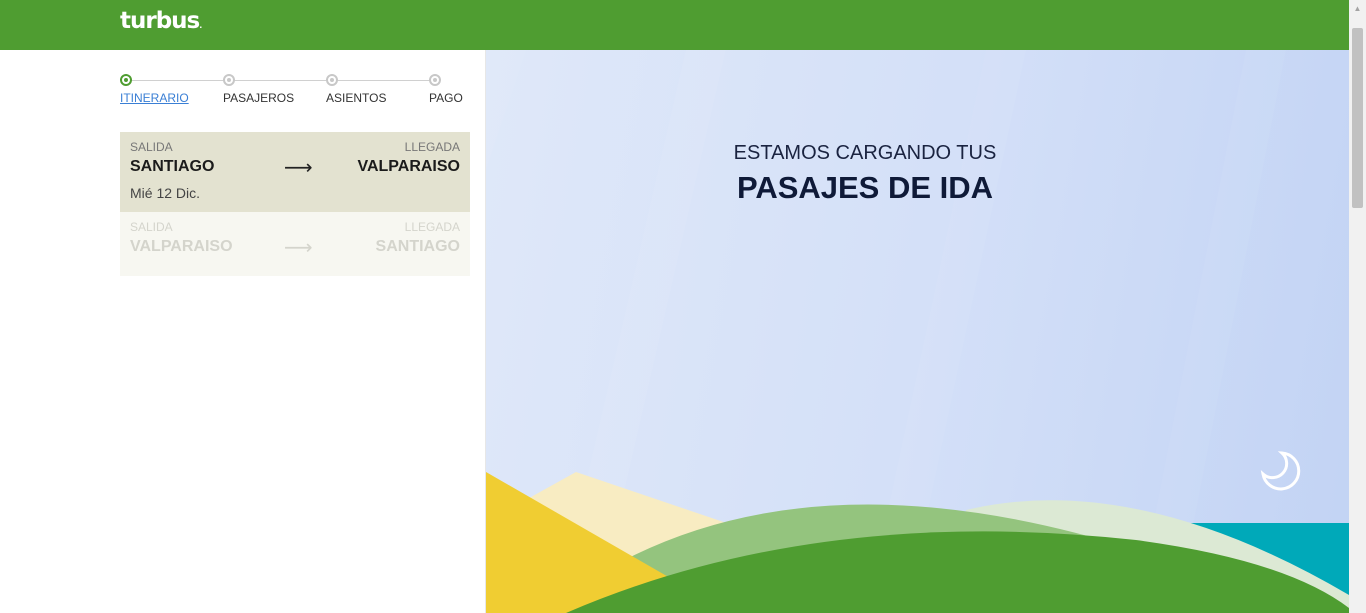 This screenshot has width=1366, height=613. I want to click on destination-city: SANTIAGO, so click(417, 246).